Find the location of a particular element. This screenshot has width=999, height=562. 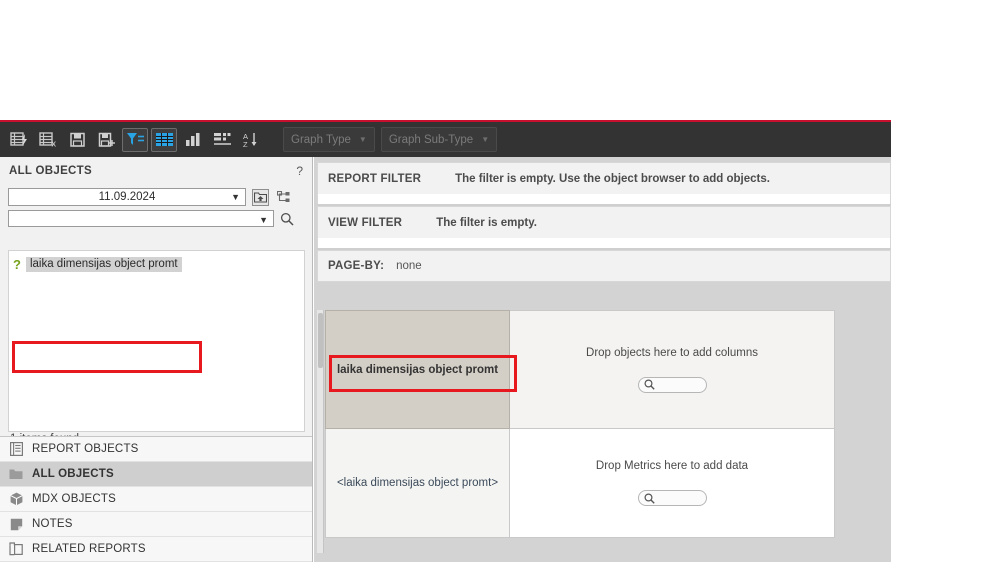

sidebar-item-label: RELATED REPORTS is located at coordinates (89, 549).